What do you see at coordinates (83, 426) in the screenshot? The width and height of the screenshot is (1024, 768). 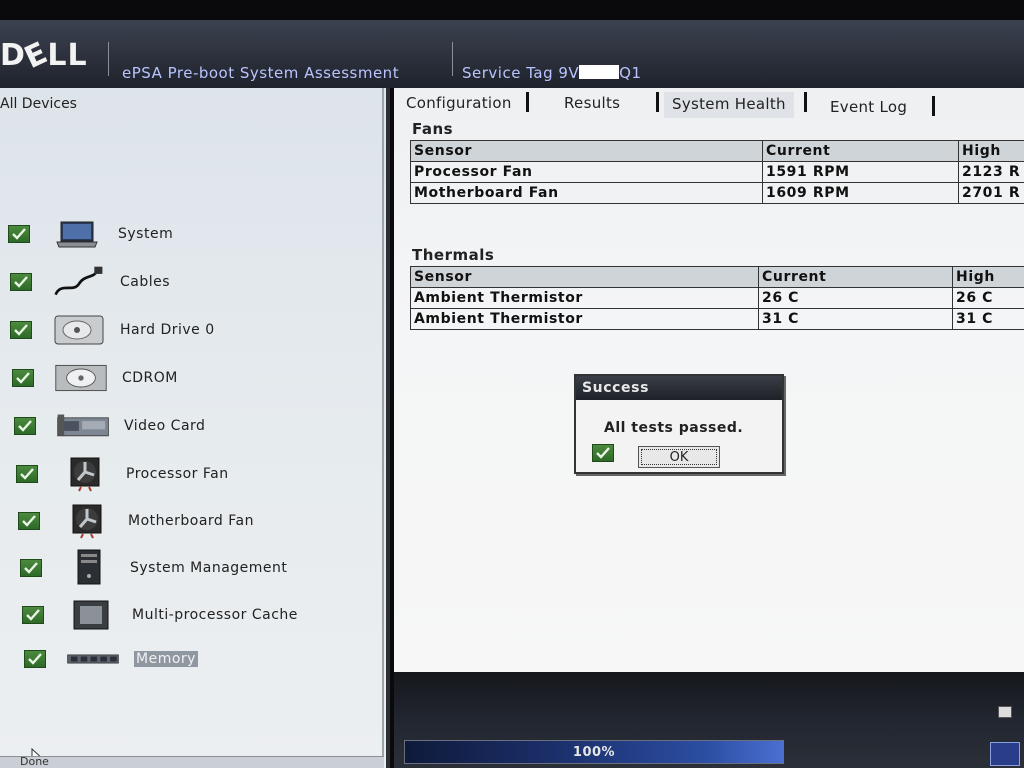 I see `video-card-icon` at bounding box center [83, 426].